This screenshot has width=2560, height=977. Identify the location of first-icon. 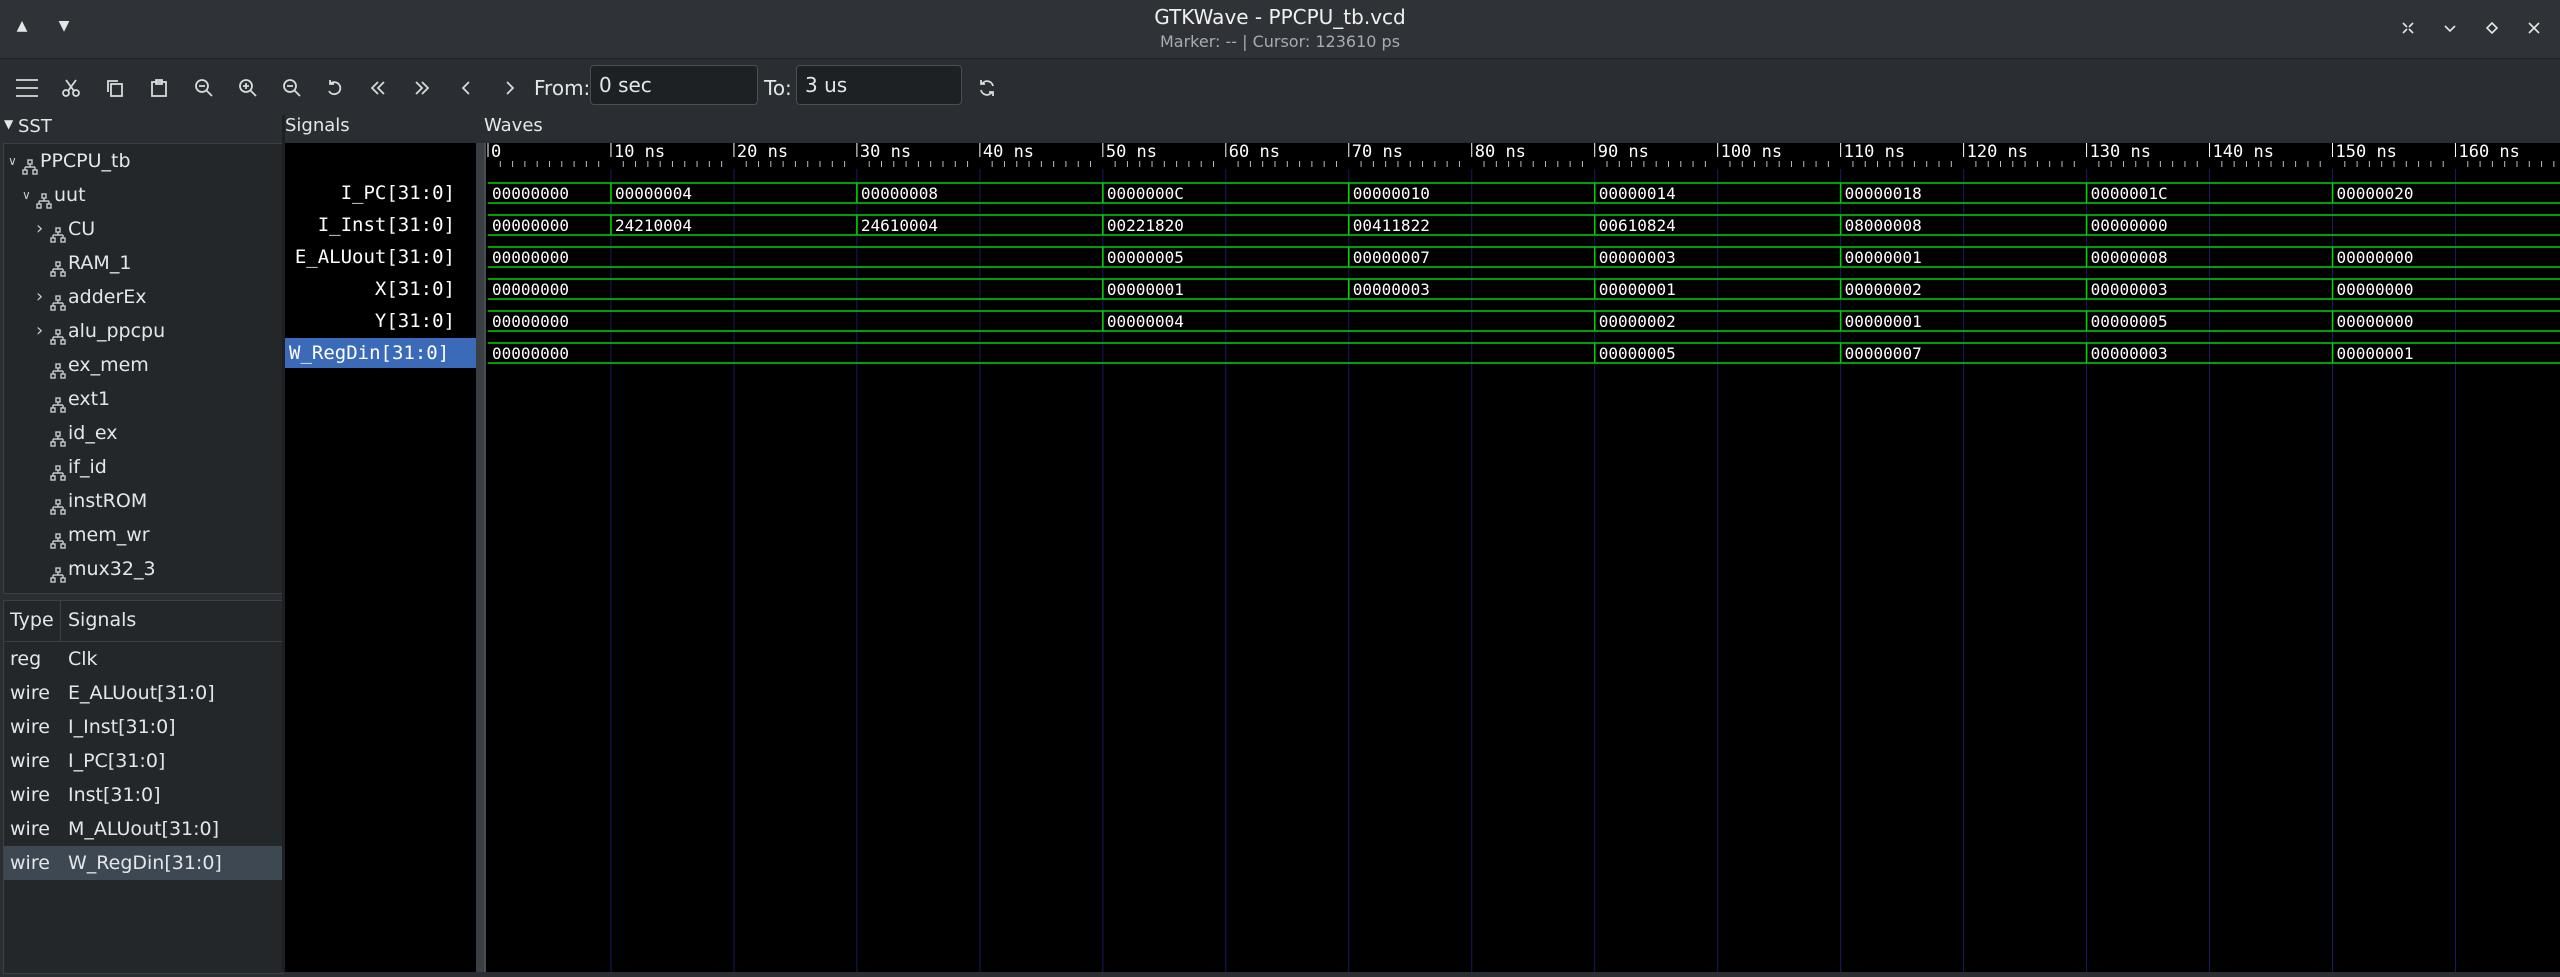
(378, 88).